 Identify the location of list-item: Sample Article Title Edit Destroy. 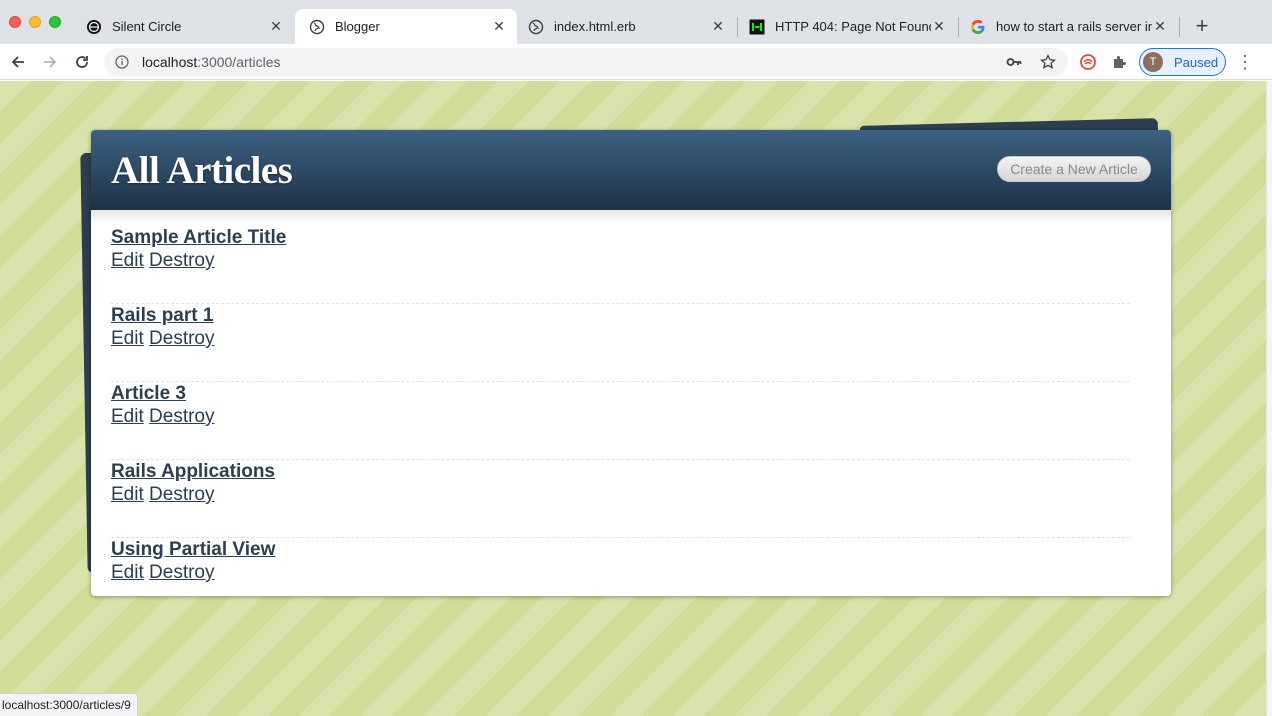
(620, 265).